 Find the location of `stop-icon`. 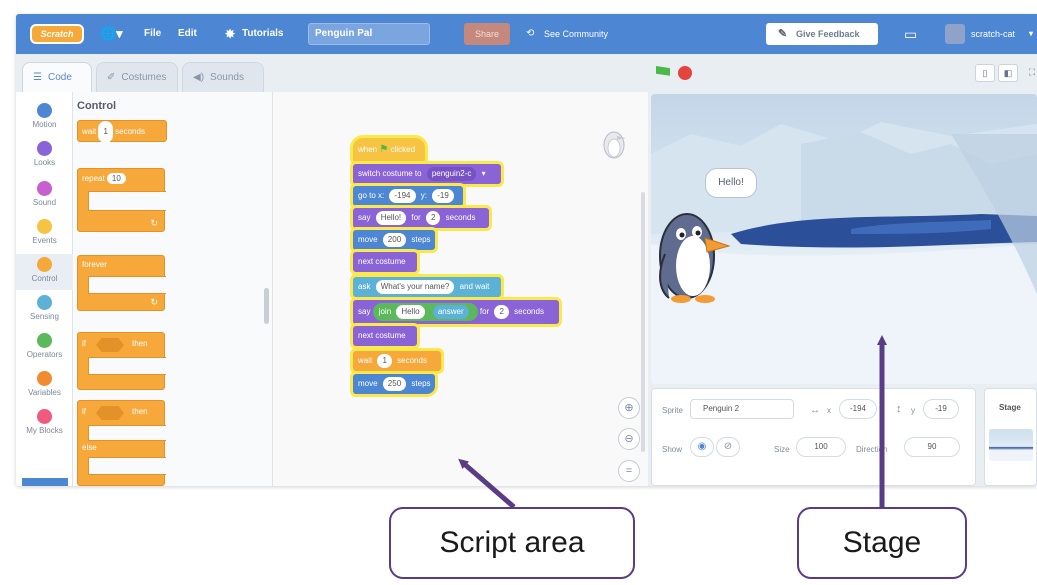

stop-icon is located at coordinates (685, 73).